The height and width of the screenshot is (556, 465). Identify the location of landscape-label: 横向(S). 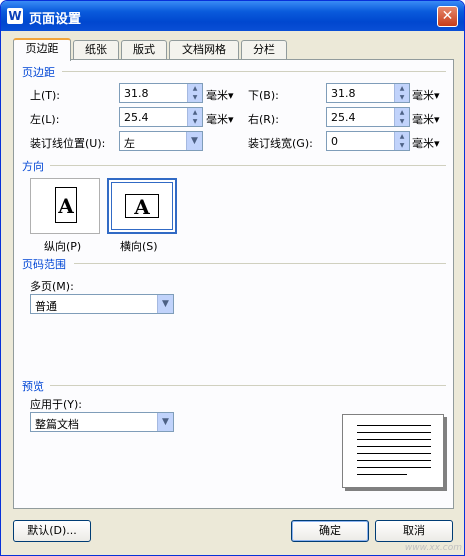
(139, 246).